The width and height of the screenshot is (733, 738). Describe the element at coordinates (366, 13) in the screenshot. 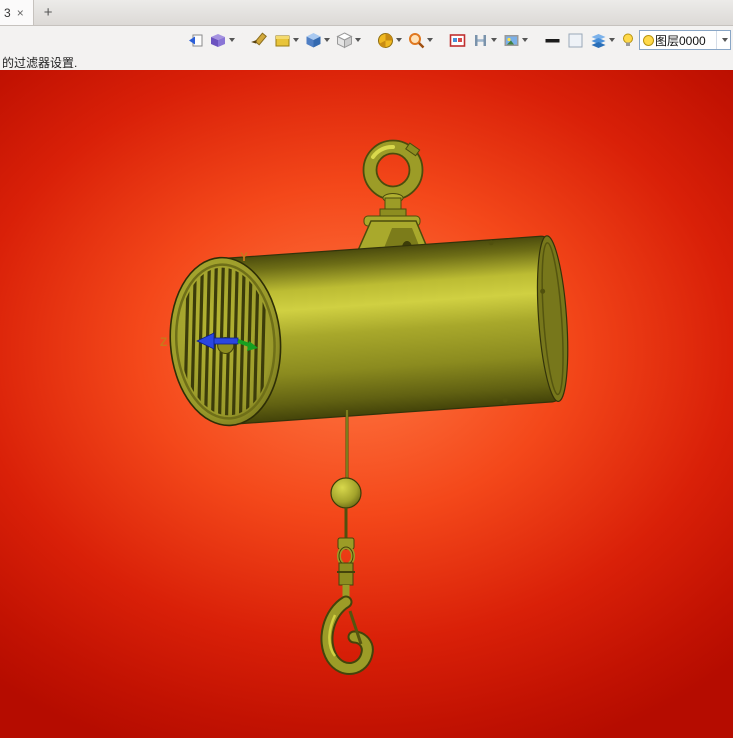

I see `tab-bar: 3 × +` at that location.